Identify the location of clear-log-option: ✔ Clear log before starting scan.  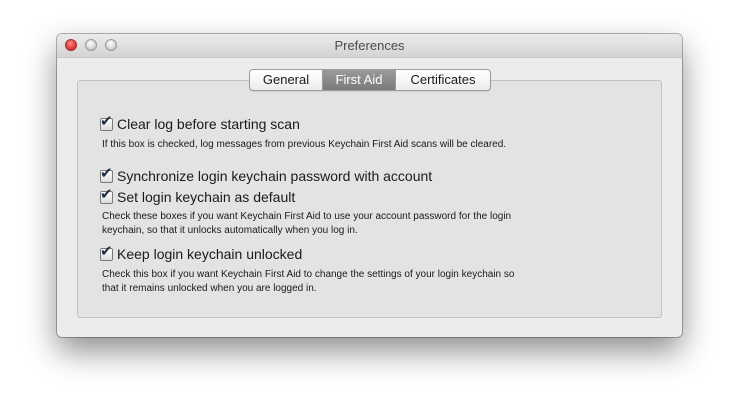
(200, 122).